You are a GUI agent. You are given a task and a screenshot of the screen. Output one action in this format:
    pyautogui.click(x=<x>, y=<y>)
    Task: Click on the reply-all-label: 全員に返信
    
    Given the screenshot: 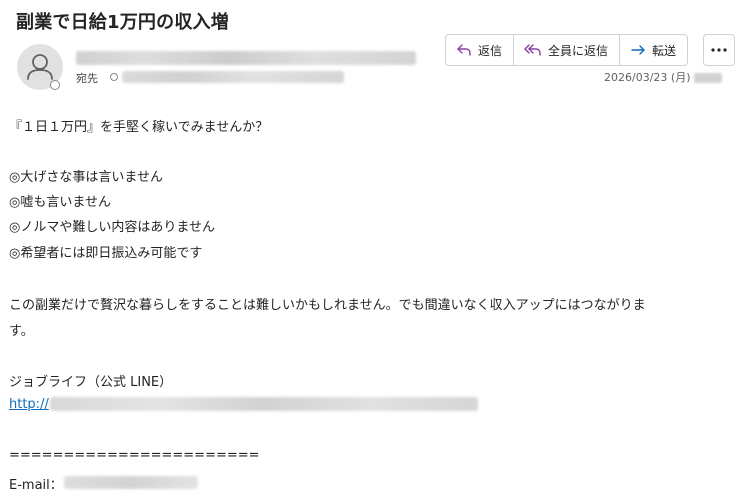 What is the action you would take?
    pyautogui.click(x=578, y=50)
    